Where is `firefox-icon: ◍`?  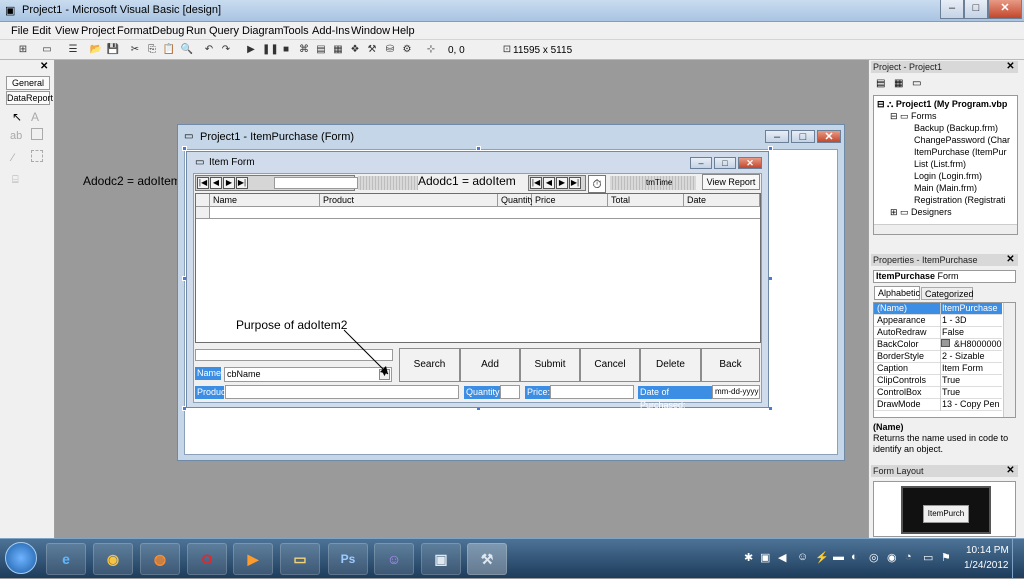
firefox-icon: ◍ is located at coordinates (160, 559).